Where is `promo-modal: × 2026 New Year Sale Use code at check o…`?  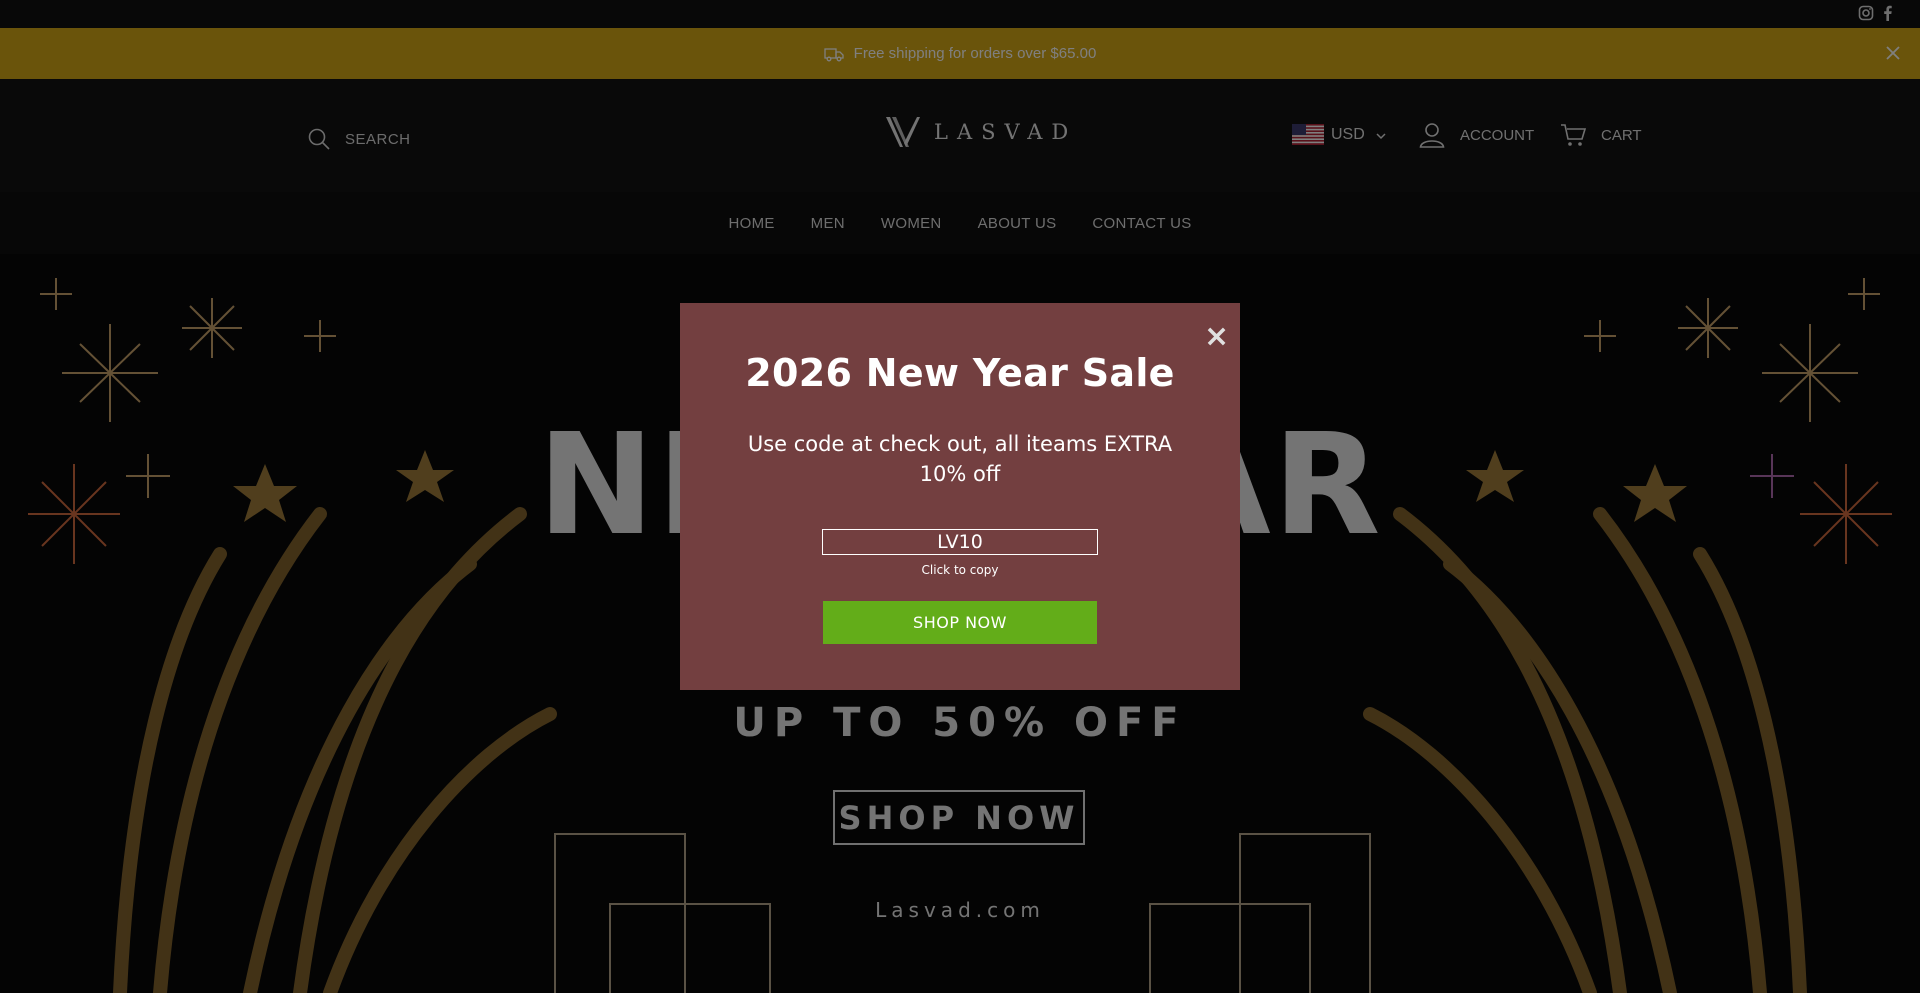
promo-modal: × 2026 New Year Sale Use code at check o… is located at coordinates (960, 496).